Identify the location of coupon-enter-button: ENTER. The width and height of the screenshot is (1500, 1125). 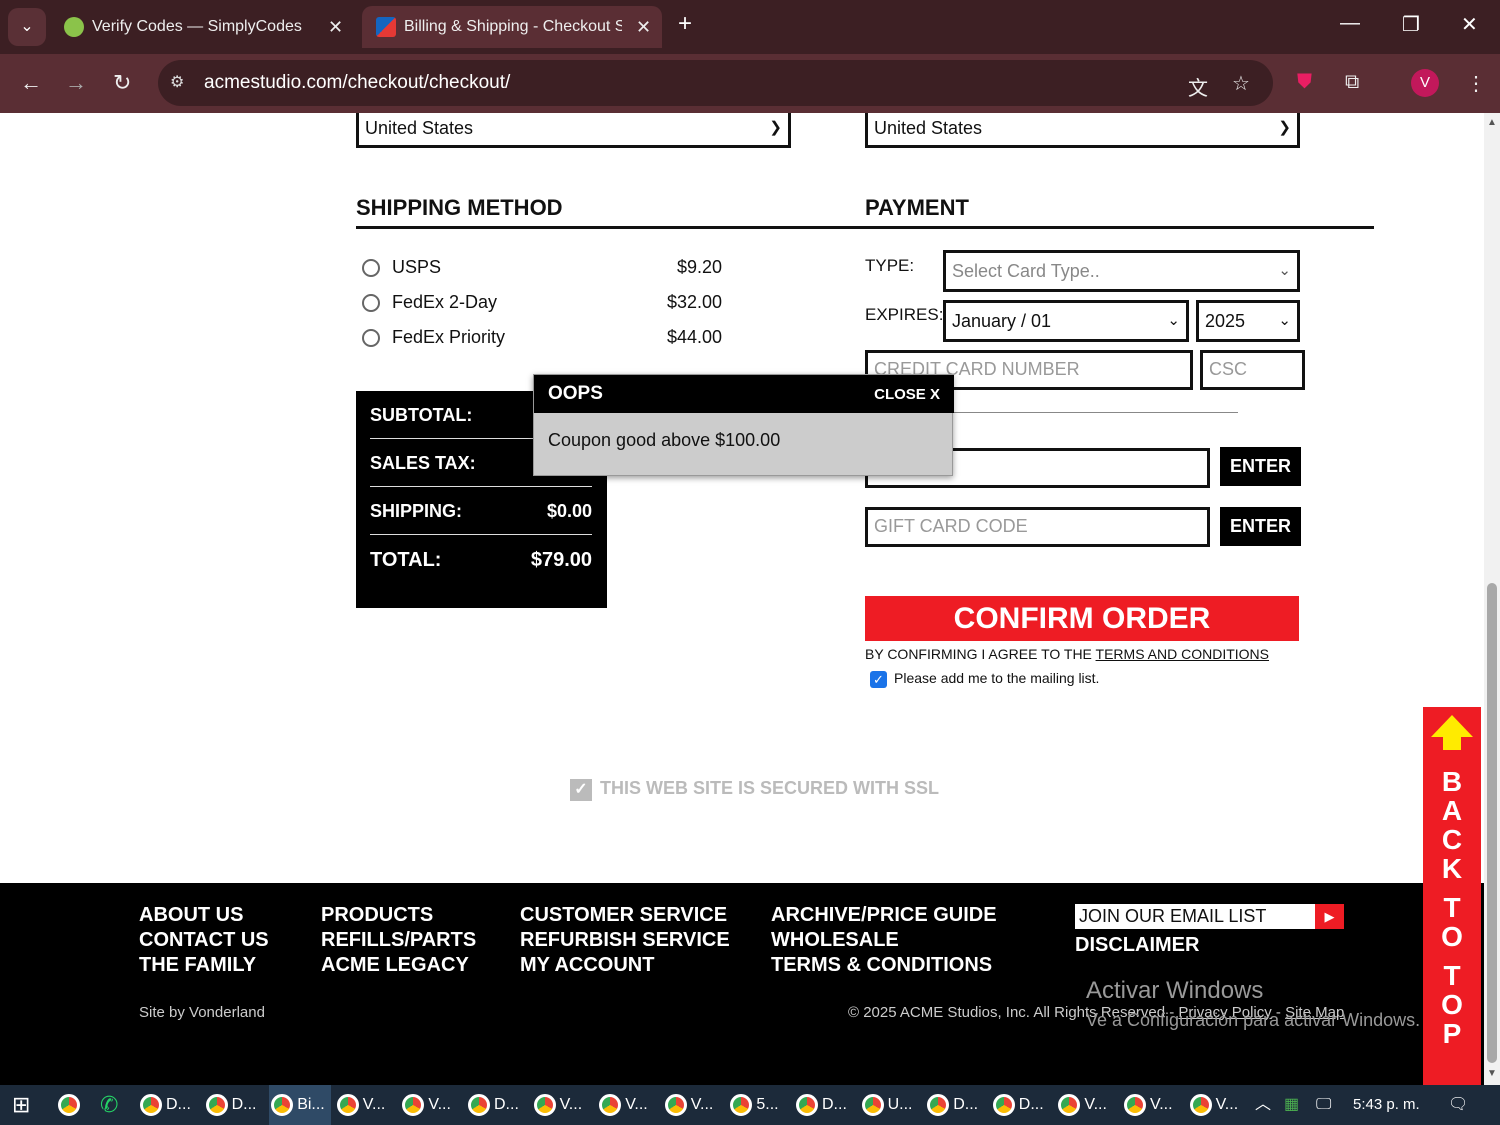
(1260, 466).